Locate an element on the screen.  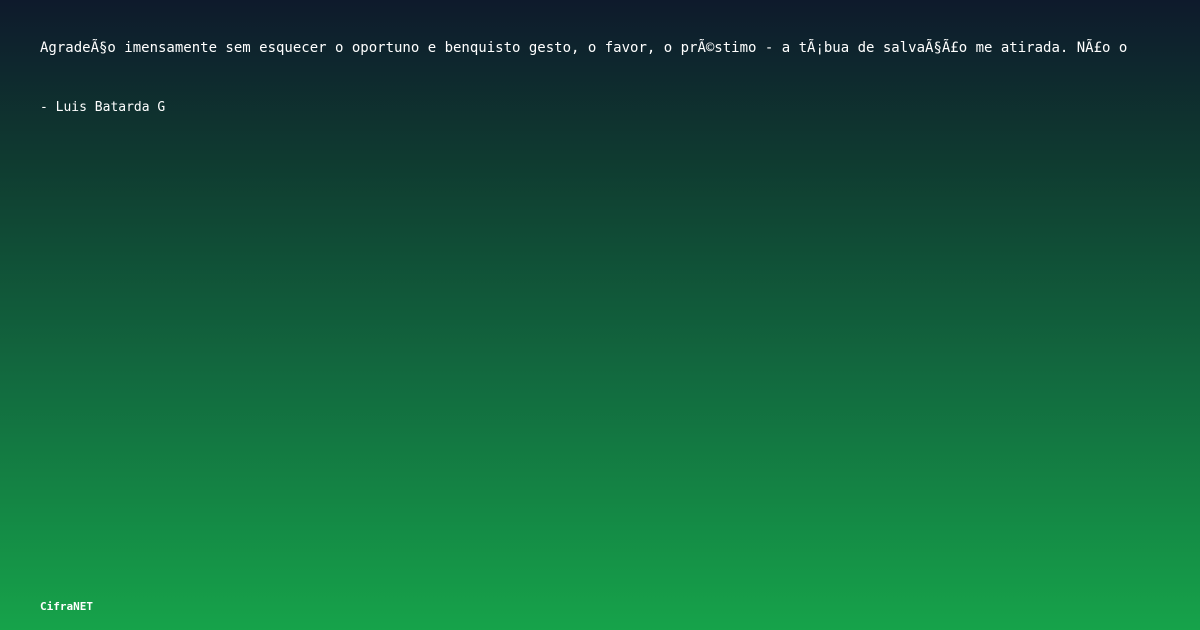
quote-author: - Luis Batarda G is located at coordinates (103, 107).